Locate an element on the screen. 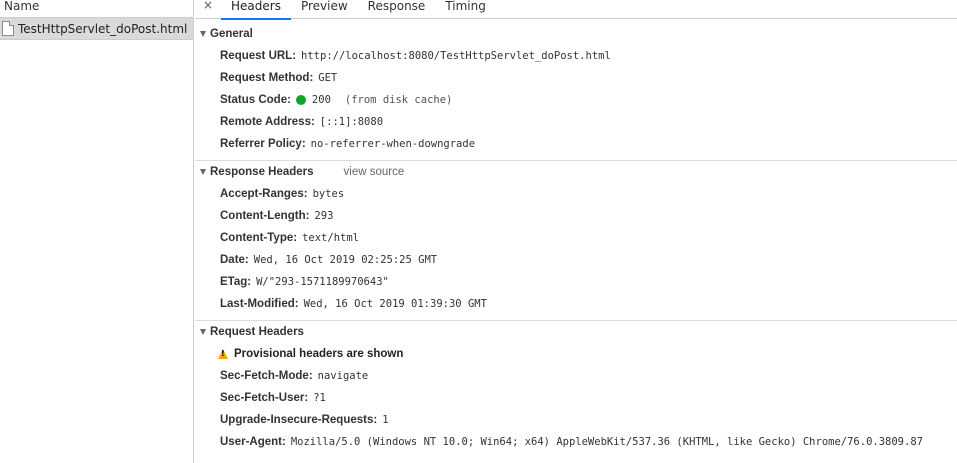  header-key: Sec-Fetch-User: is located at coordinates (264, 398).